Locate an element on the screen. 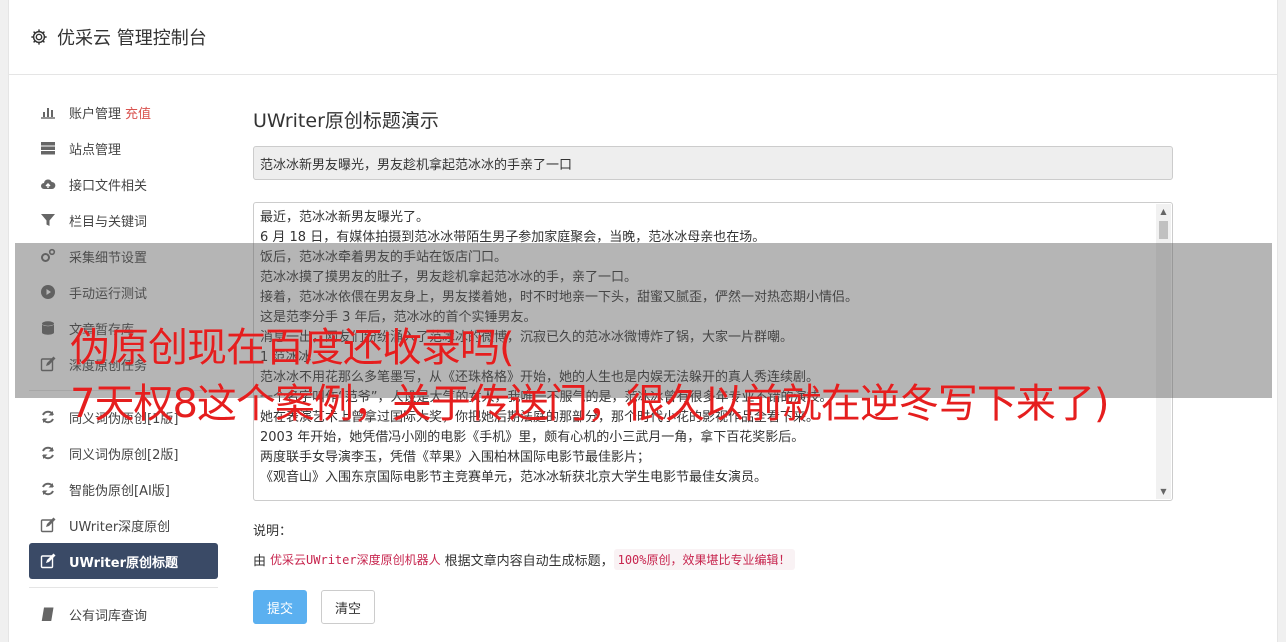 This screenshot has height=642, width=1286. sidebar-item-label: 账户管理 is located at coordinates (95, 114).